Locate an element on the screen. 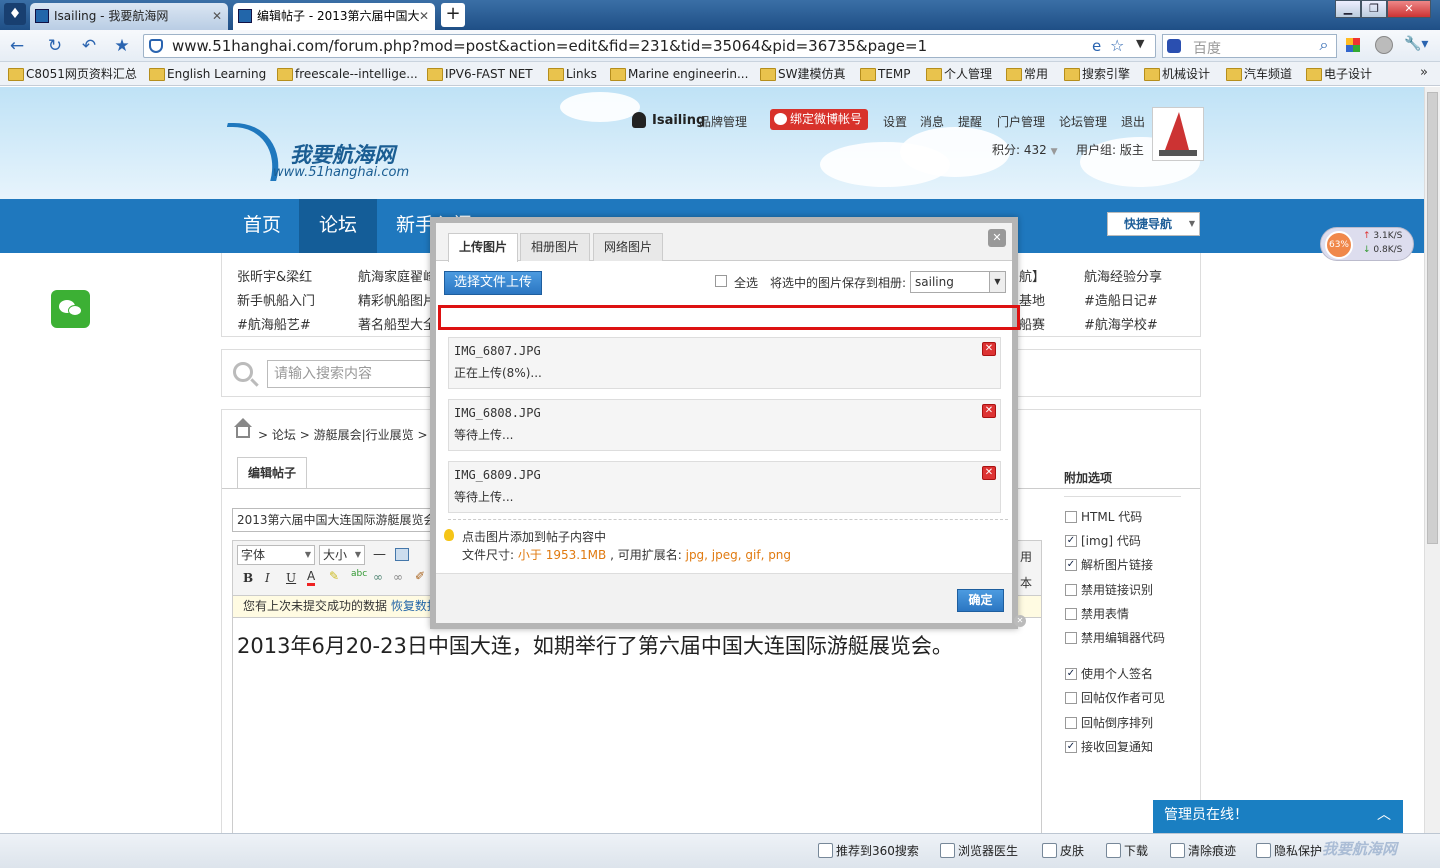 Image resolution: width=1440 pixels, height=868 pixels. net-speed-widget: 63% ↑ 3.1K/S ↓ 0.8K/S is located at coordinates (1367, 244).